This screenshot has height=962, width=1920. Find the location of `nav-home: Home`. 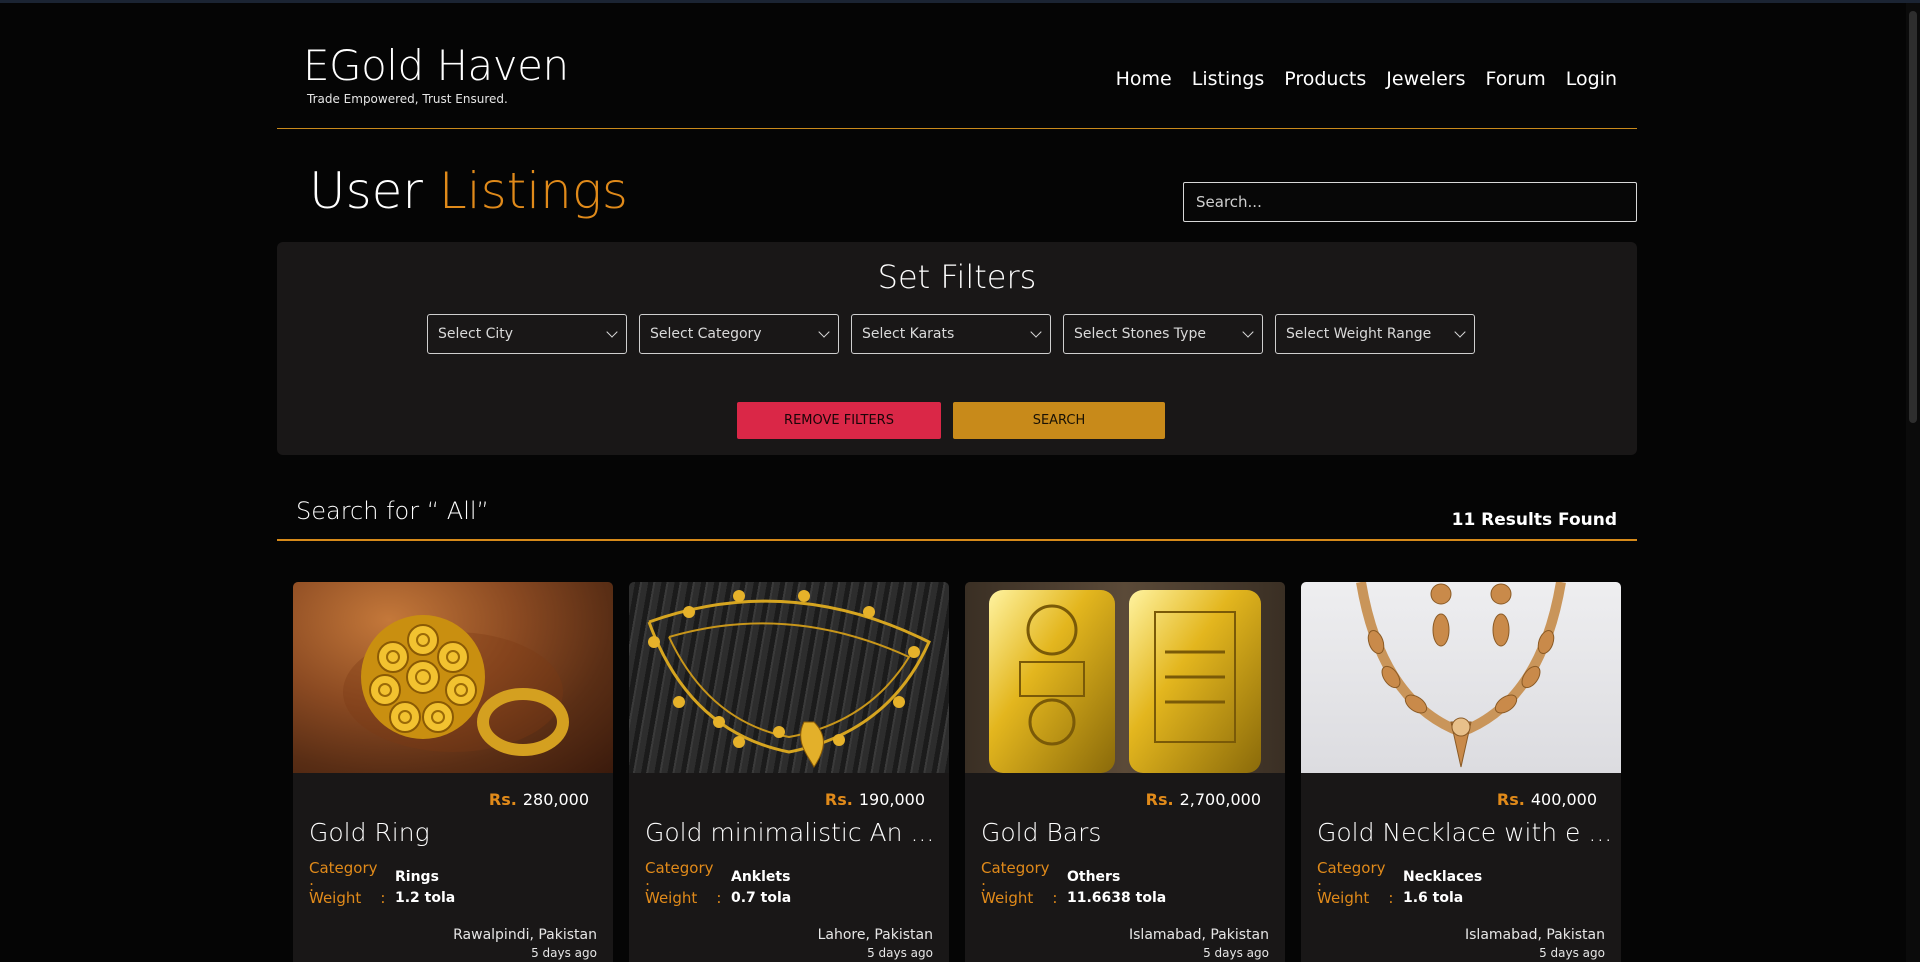

nav-home: Home is located at coordinates (1144, 79).